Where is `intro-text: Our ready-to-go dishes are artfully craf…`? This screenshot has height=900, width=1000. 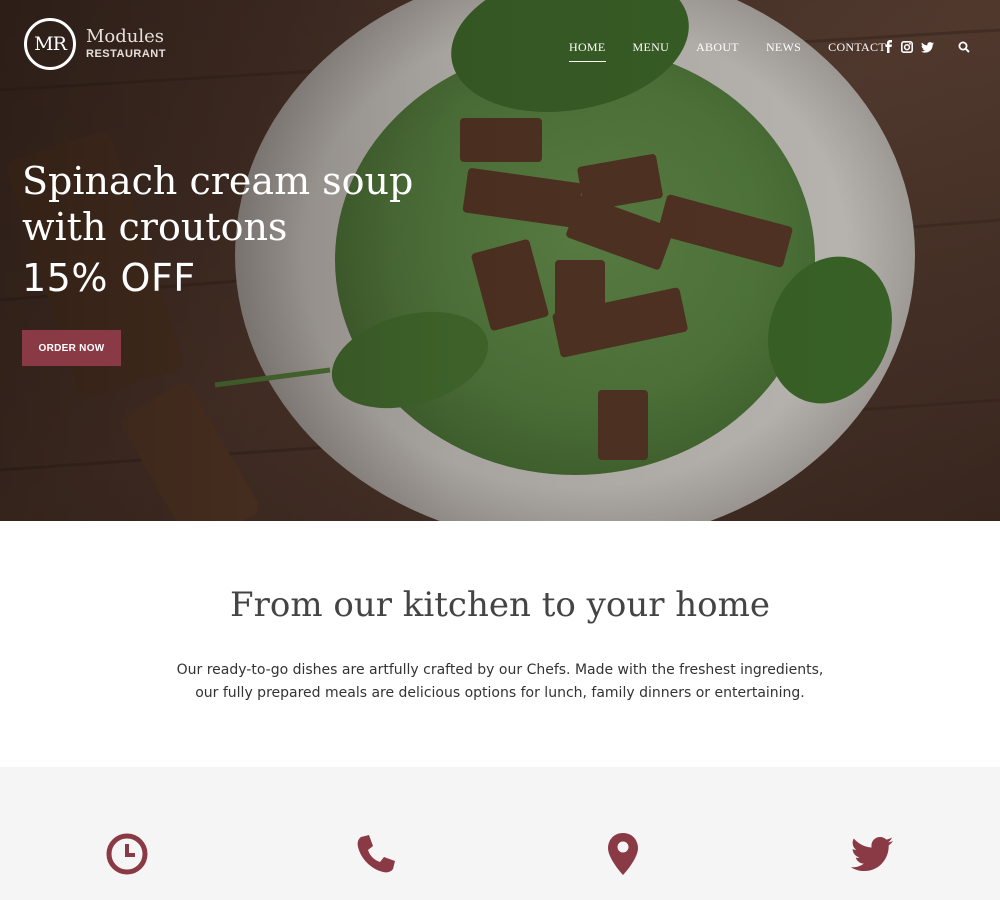 intro-text: Our ready-to-go dishes are artfully craf… is located at coordinates (500, 682).